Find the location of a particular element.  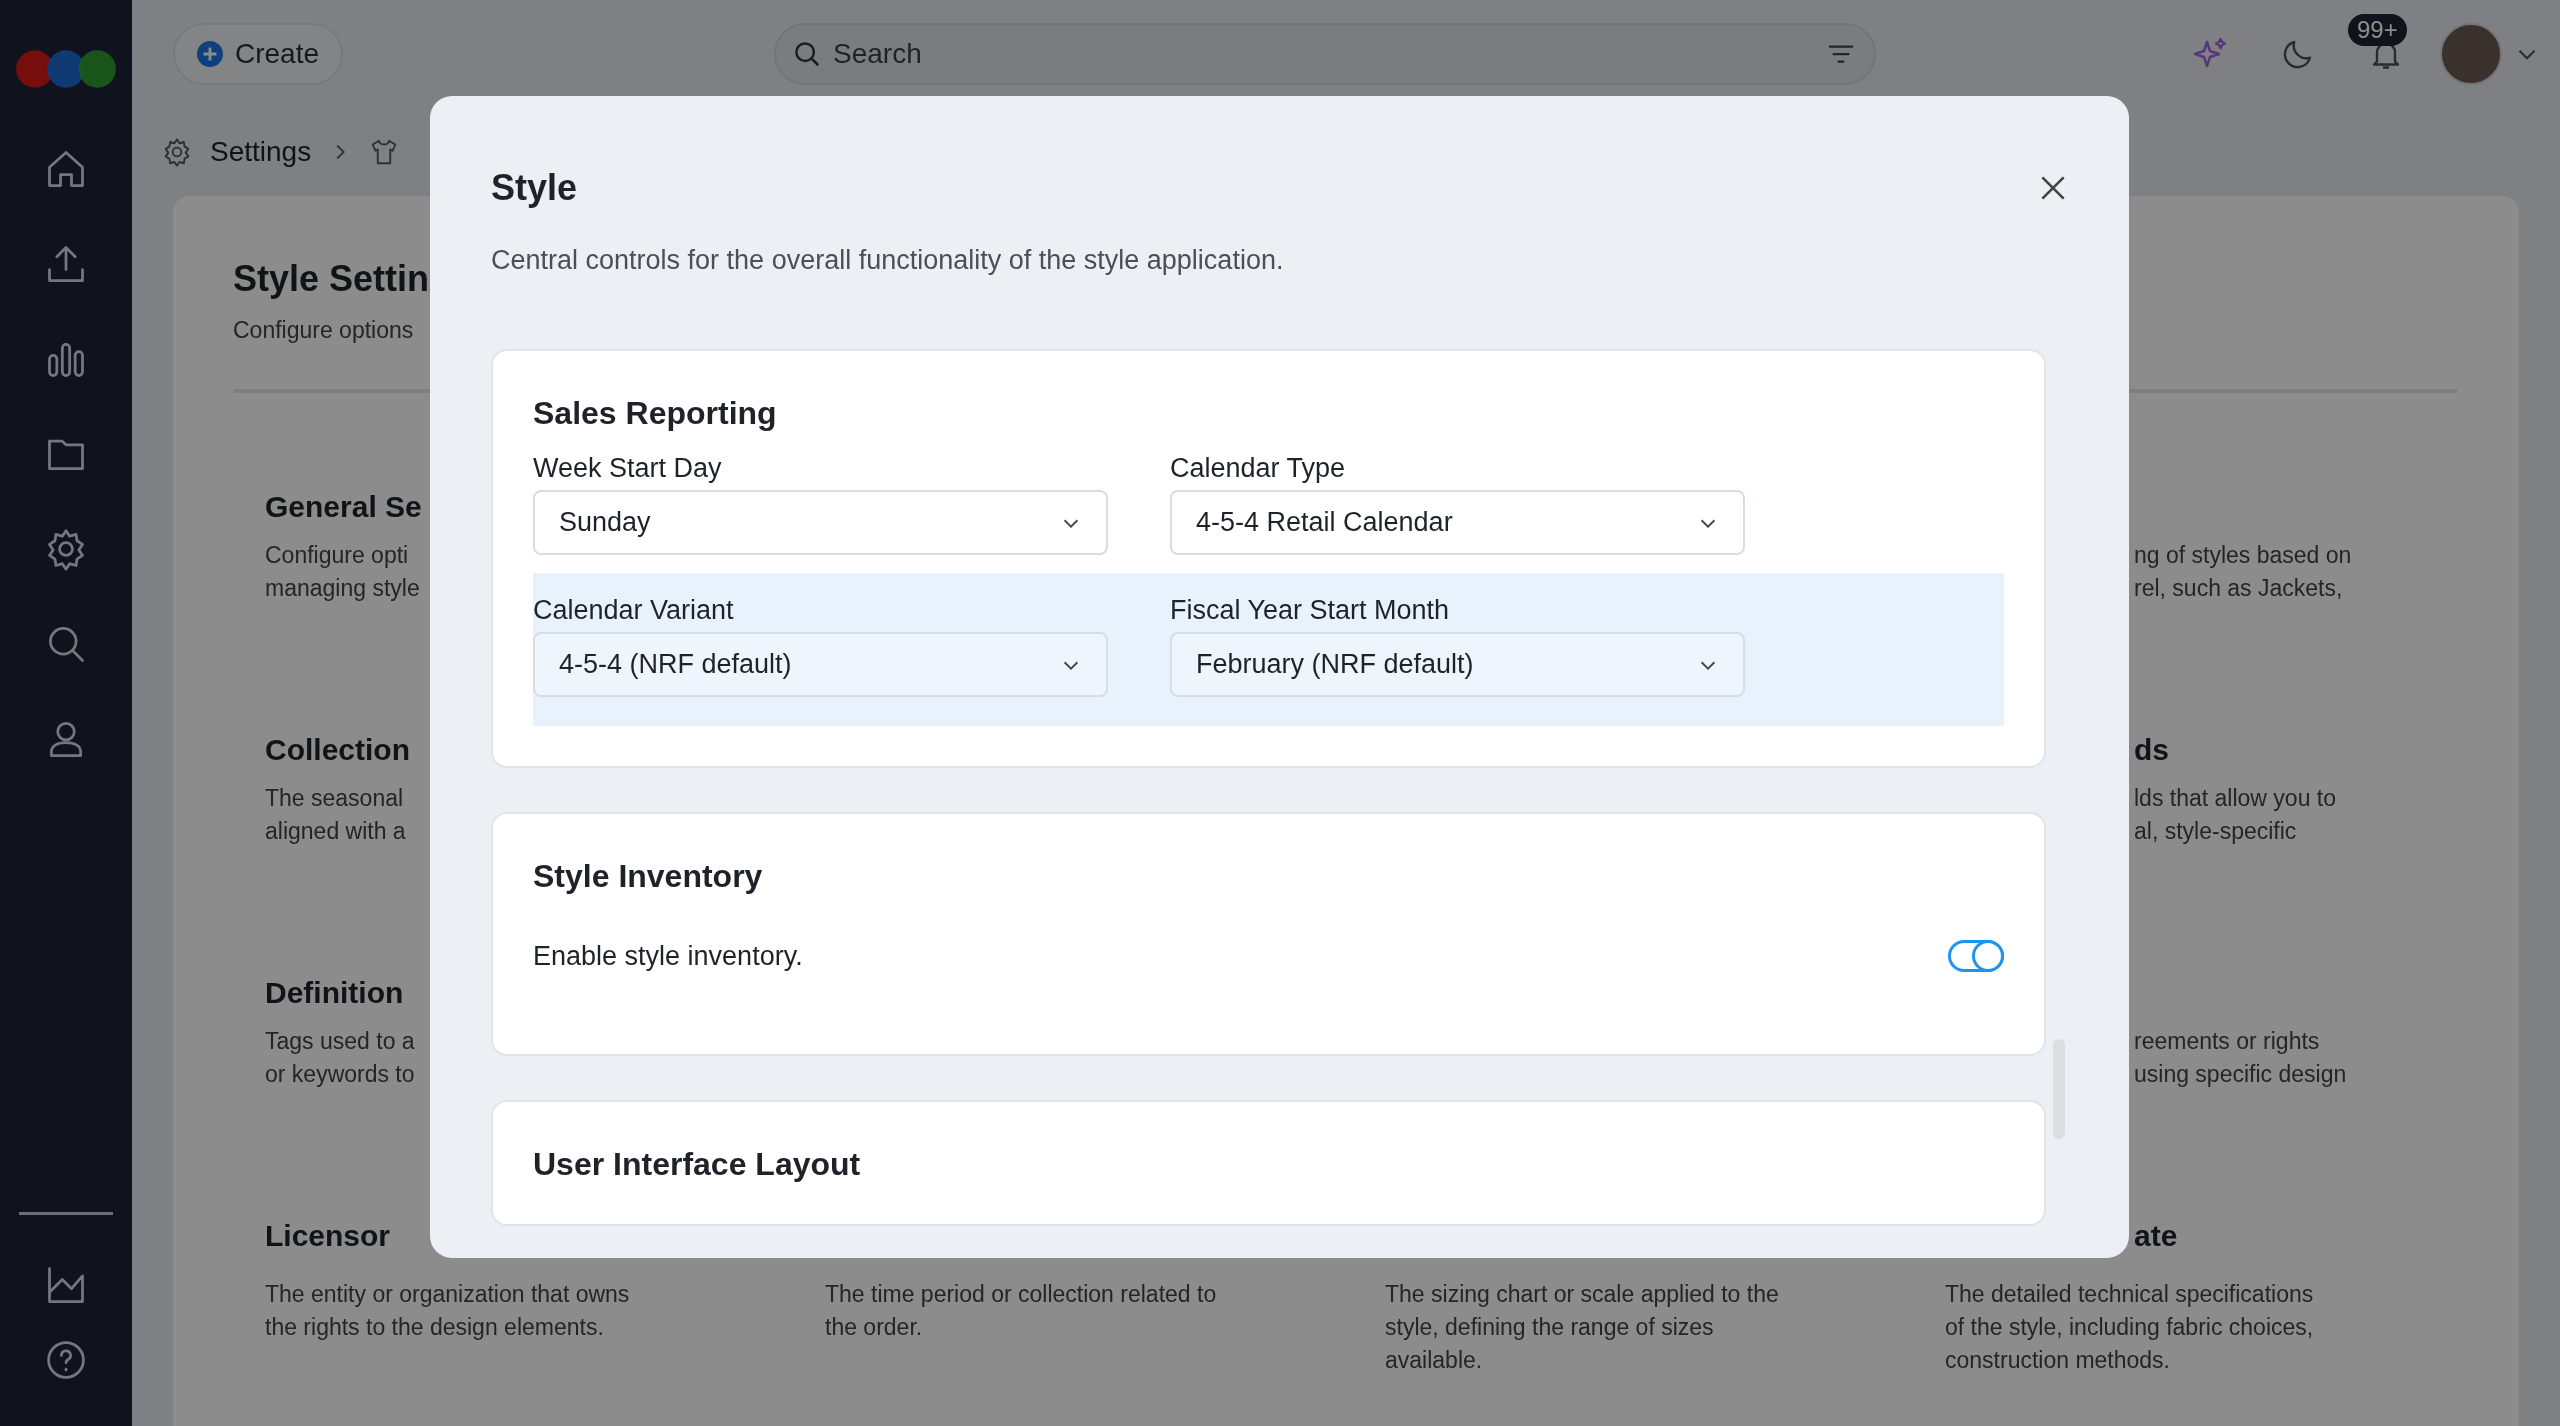

settings-icon is located at coordinates (177, 152).